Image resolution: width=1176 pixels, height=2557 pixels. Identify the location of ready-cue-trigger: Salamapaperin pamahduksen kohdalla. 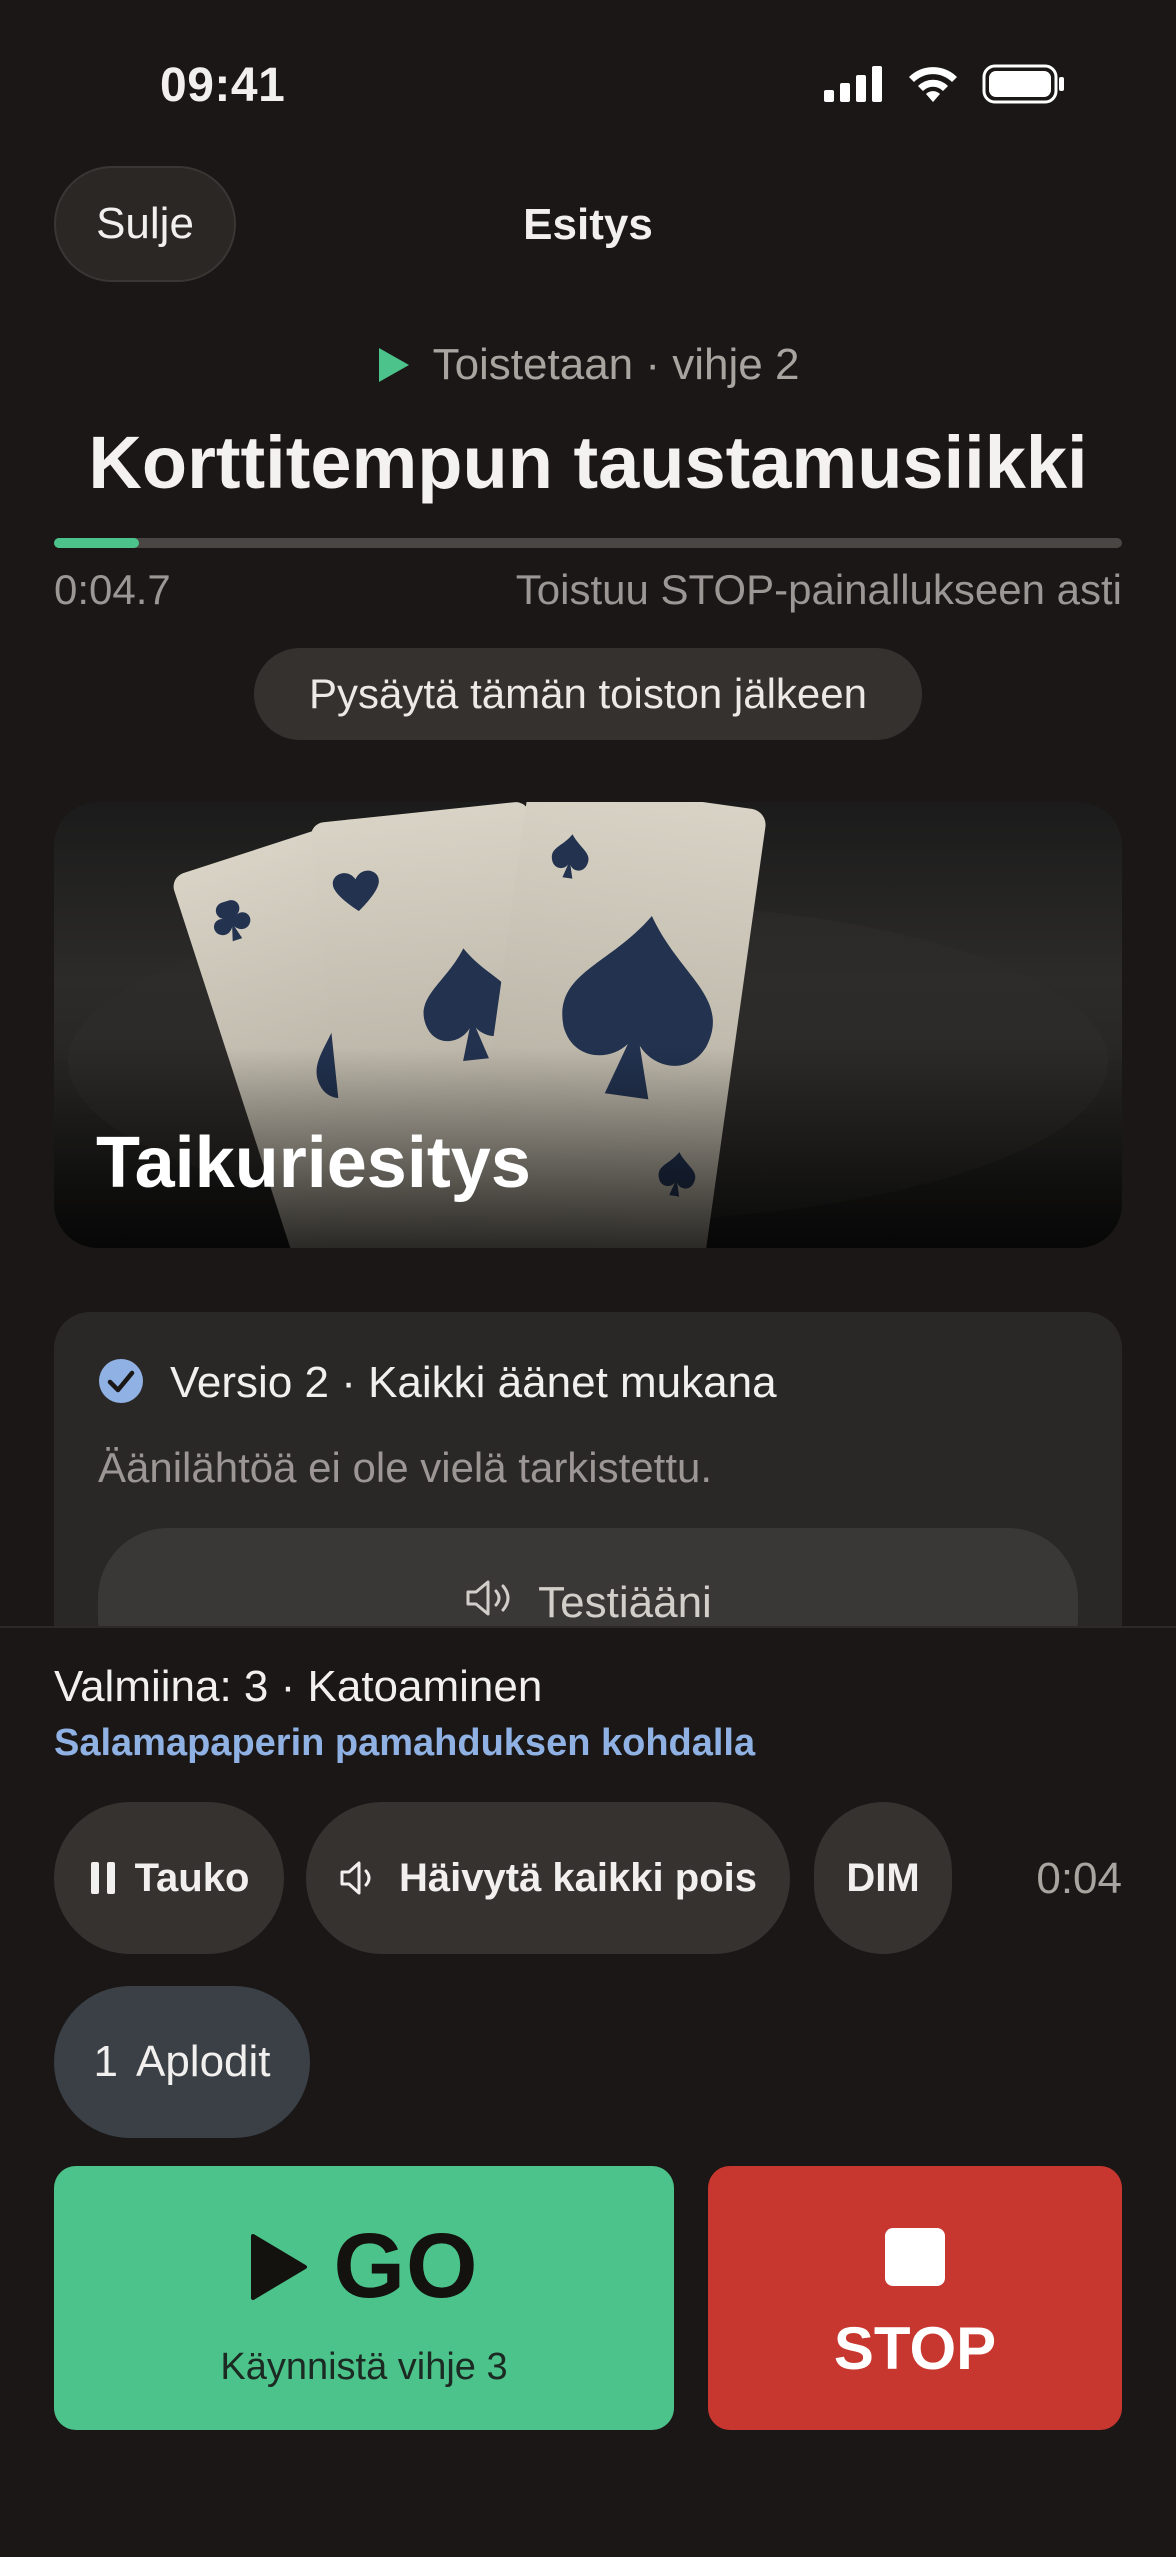
(405, 1743).